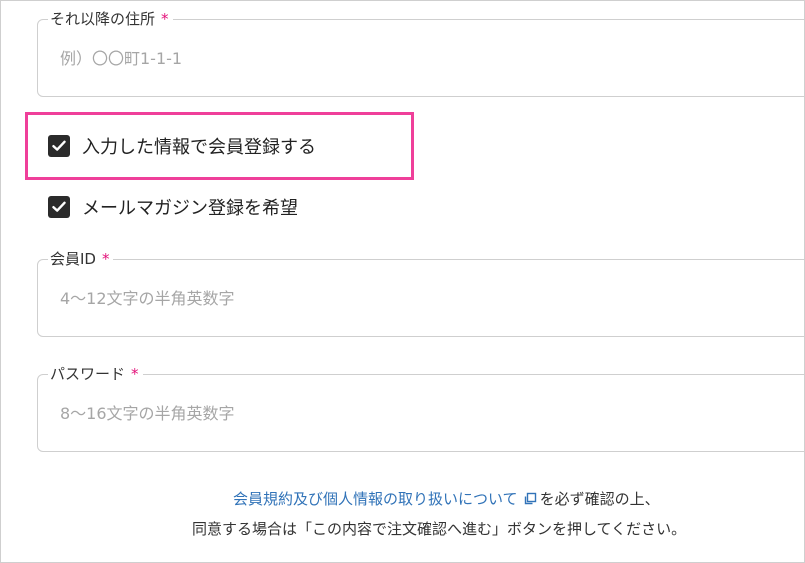  I want to click on password-label: パスワード, so click(88, 374).